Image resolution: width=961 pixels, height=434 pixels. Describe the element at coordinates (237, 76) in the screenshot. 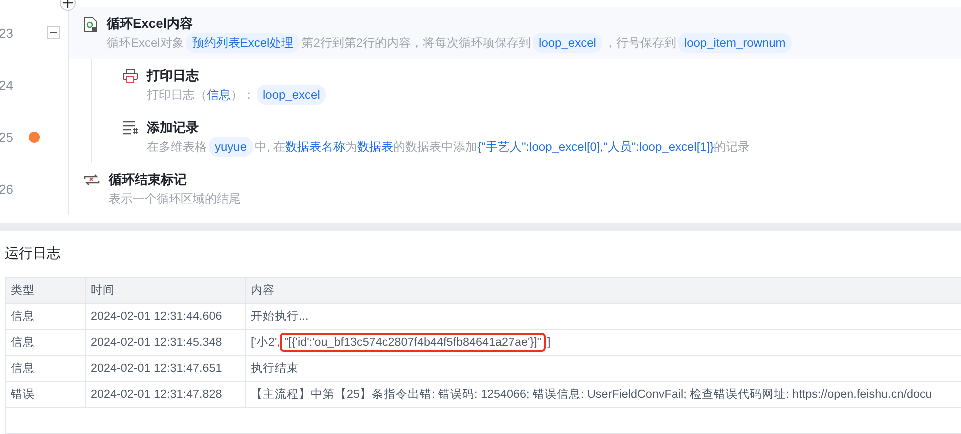

I see `step-title: 打印日志` at that location.